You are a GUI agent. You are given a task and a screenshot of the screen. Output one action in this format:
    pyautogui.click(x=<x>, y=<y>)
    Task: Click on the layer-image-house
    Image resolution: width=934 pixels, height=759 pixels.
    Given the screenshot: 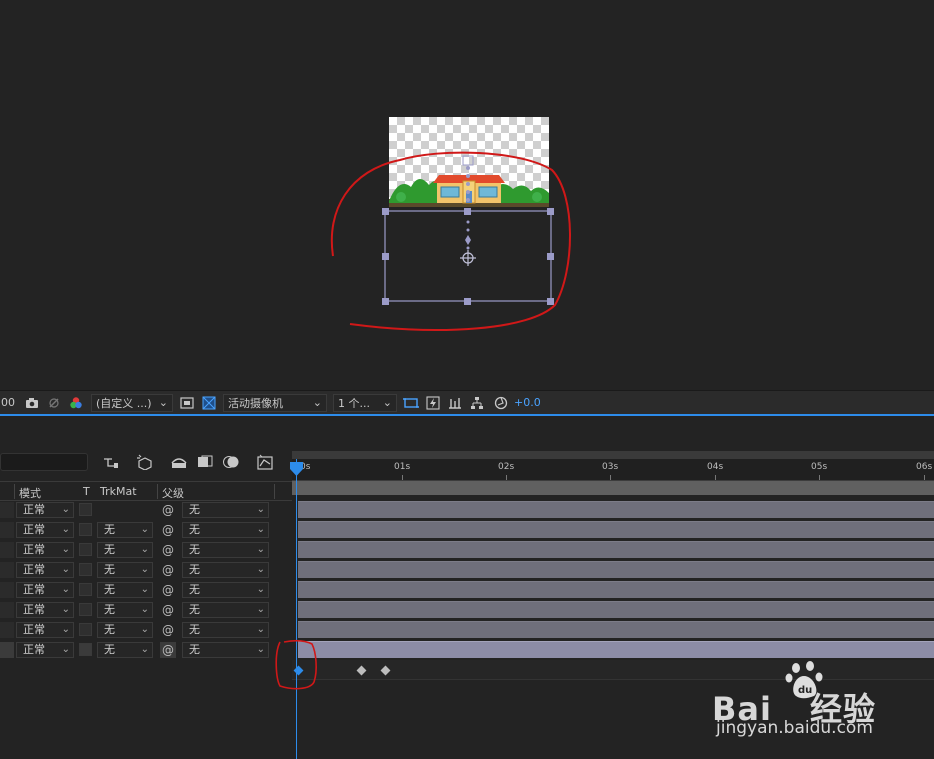 What is the action you would take?
    pyautogui.click(x=469, y=162)
    